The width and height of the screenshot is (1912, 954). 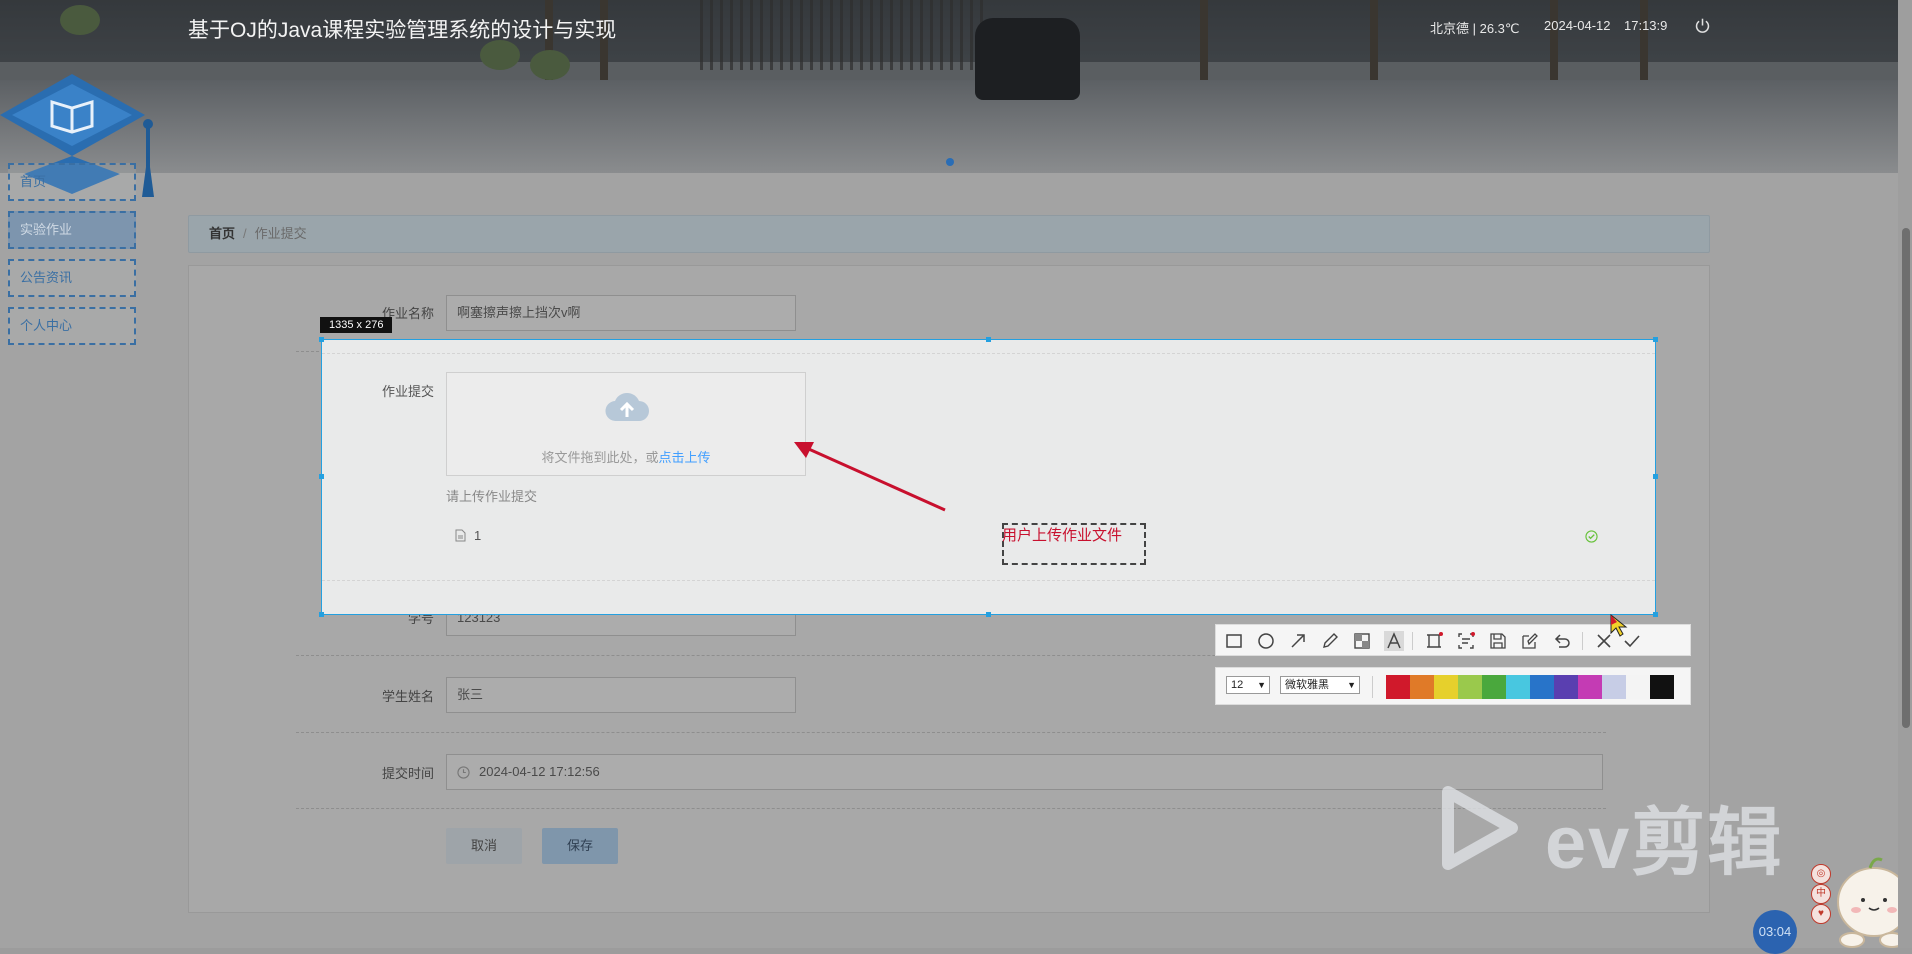 What do you see at coordinates (72, 182) in the screenshot?
I see `sidebar-item-home: 首页` at bounding box center [72, 182].